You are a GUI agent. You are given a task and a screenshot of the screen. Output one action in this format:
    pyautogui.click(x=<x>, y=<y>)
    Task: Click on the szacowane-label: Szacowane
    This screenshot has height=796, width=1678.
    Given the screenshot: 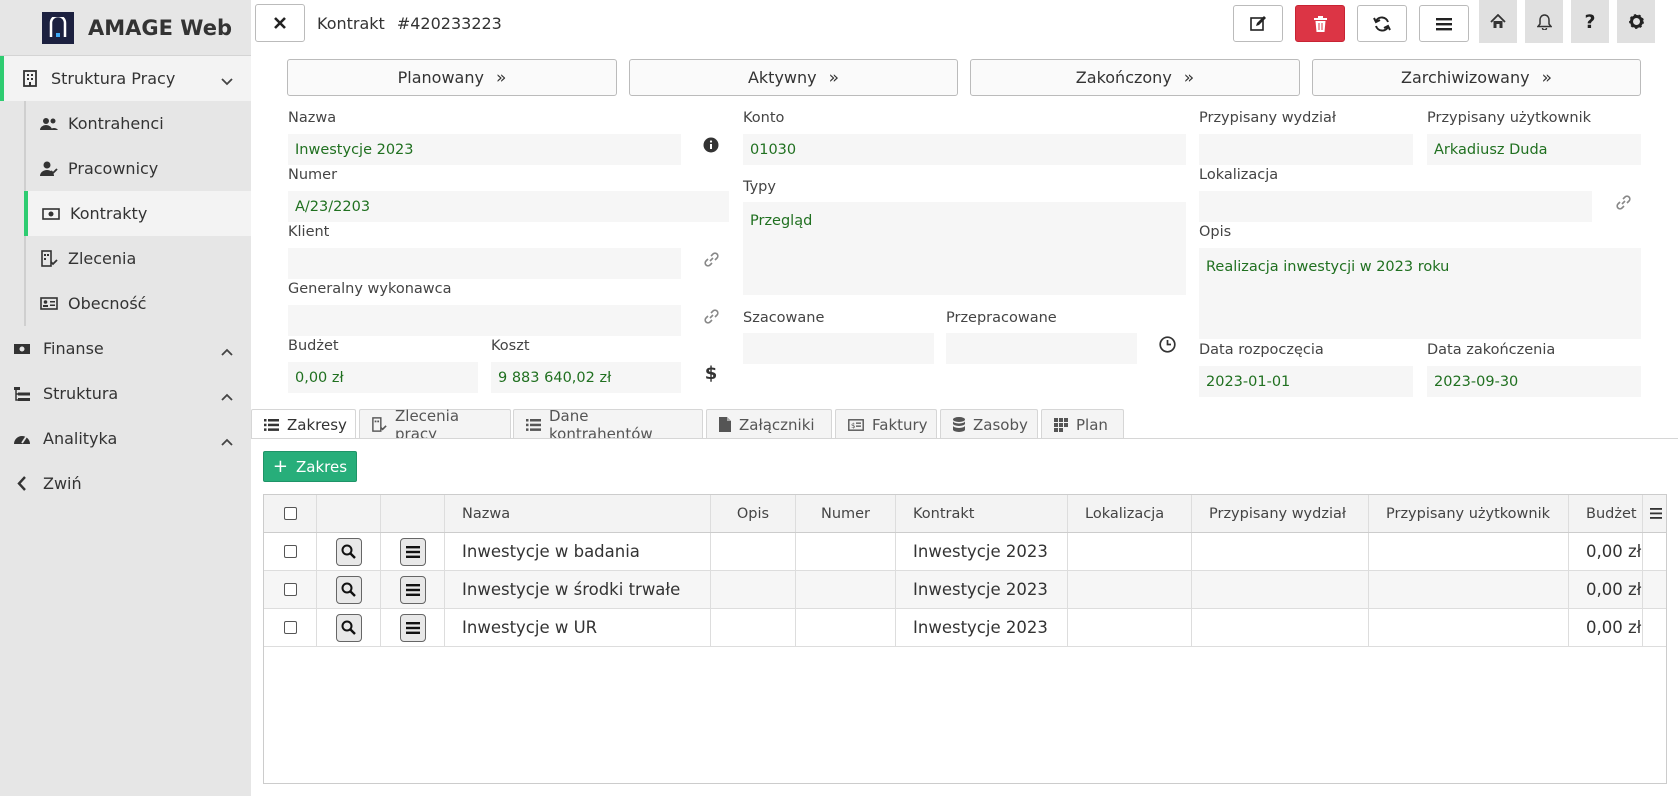 What is the action you would take?
    pyautogui.click(x=784, y=318)
    